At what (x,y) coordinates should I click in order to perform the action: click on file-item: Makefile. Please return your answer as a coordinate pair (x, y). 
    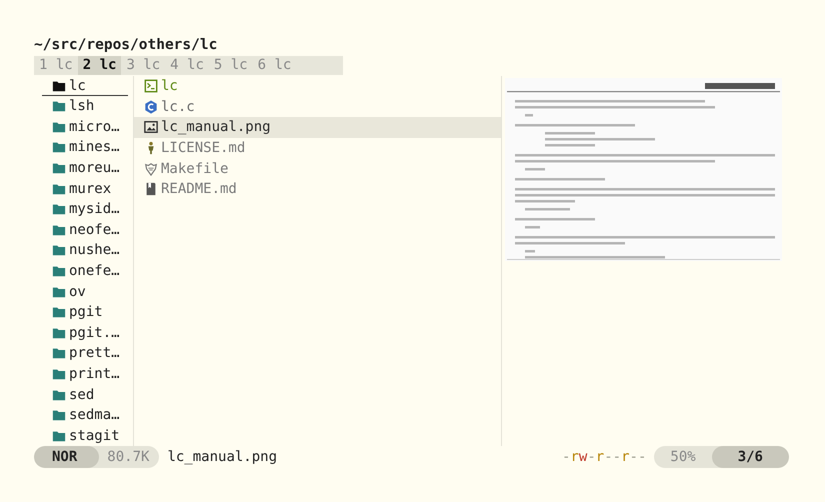
    Looking at the image, I should click on (317, 168).